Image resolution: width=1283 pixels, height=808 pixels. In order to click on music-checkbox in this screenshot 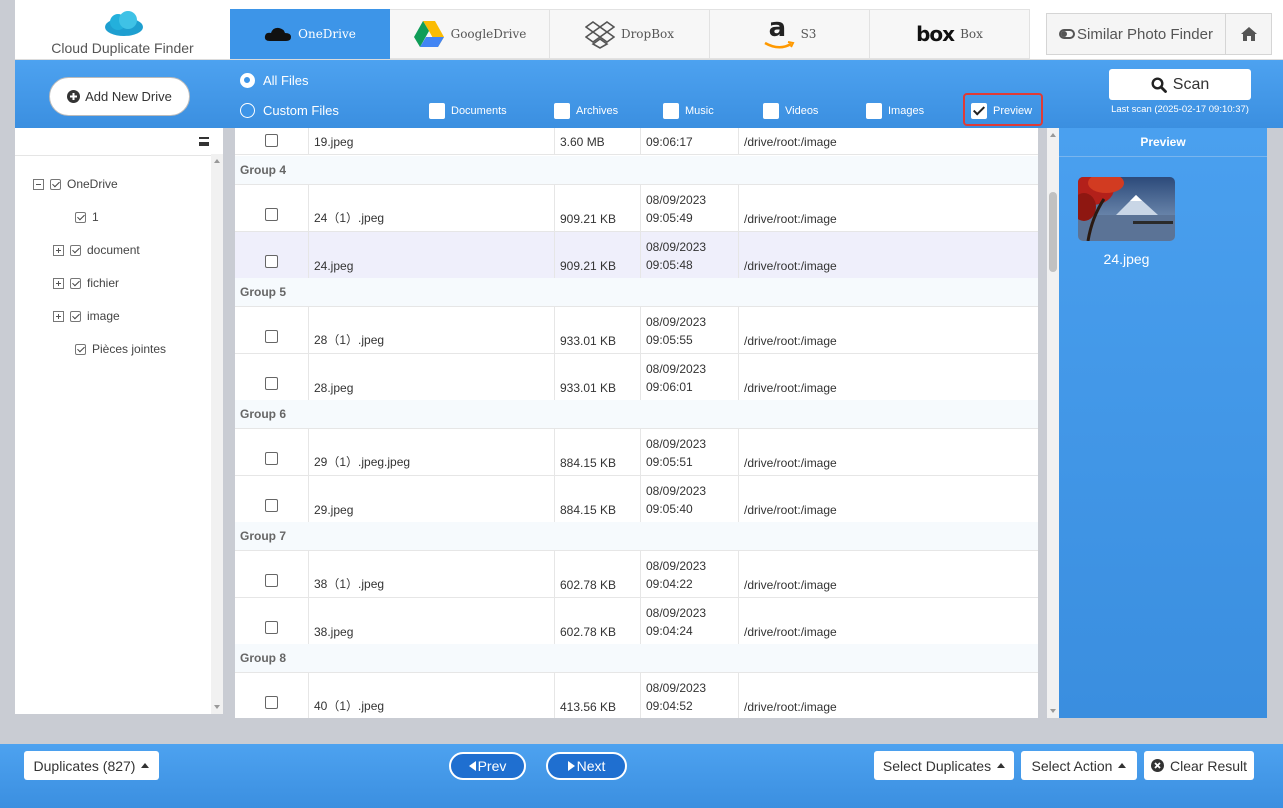, I will do `click(671, 111)`.